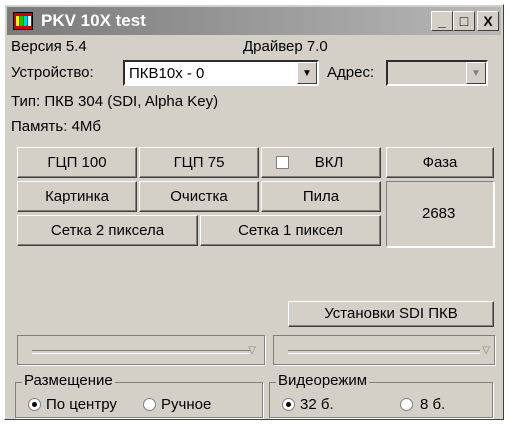 This screenshot has width=510, height=425. I want to click on slider-left: ▽, so click(141, 350).